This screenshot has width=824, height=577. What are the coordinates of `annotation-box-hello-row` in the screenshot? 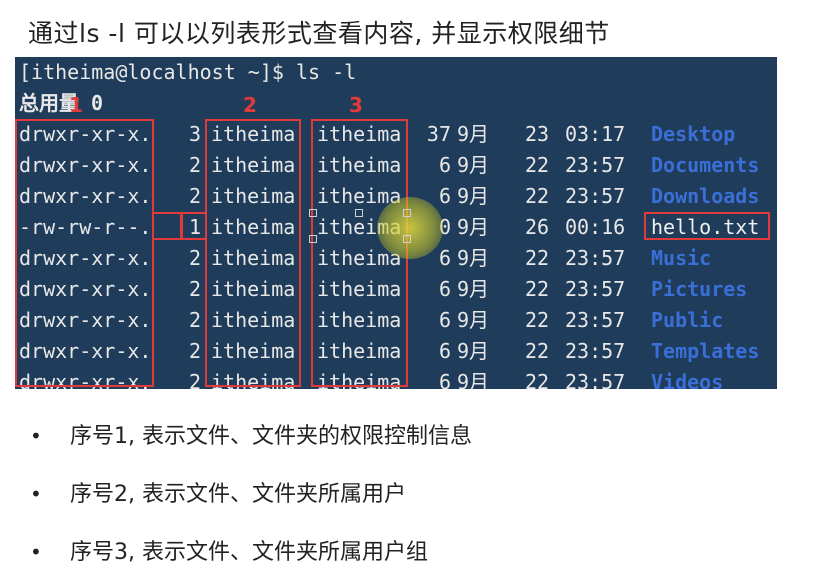 It's located at (194, 226).